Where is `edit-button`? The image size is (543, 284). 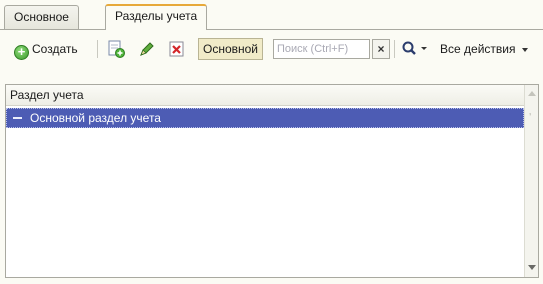 edit-button is located at coordinates (147, 49).